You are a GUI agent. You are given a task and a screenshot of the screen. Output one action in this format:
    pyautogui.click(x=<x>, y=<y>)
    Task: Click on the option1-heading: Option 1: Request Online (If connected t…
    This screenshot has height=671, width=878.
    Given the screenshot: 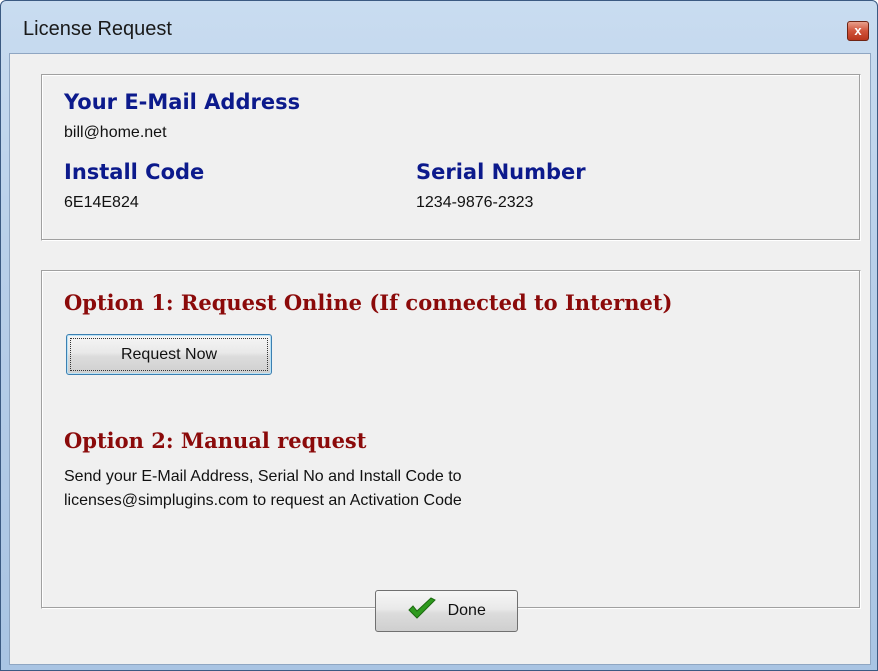 What is the action you would take?
    pyautogui.click(x=368, y=302)
    